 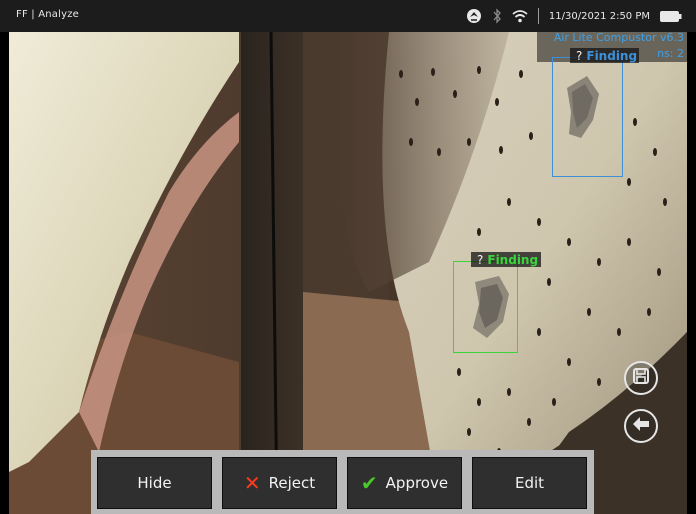 I want to click on model-name: Air Lite Compustor v6.3, so click(x=618, y=37).